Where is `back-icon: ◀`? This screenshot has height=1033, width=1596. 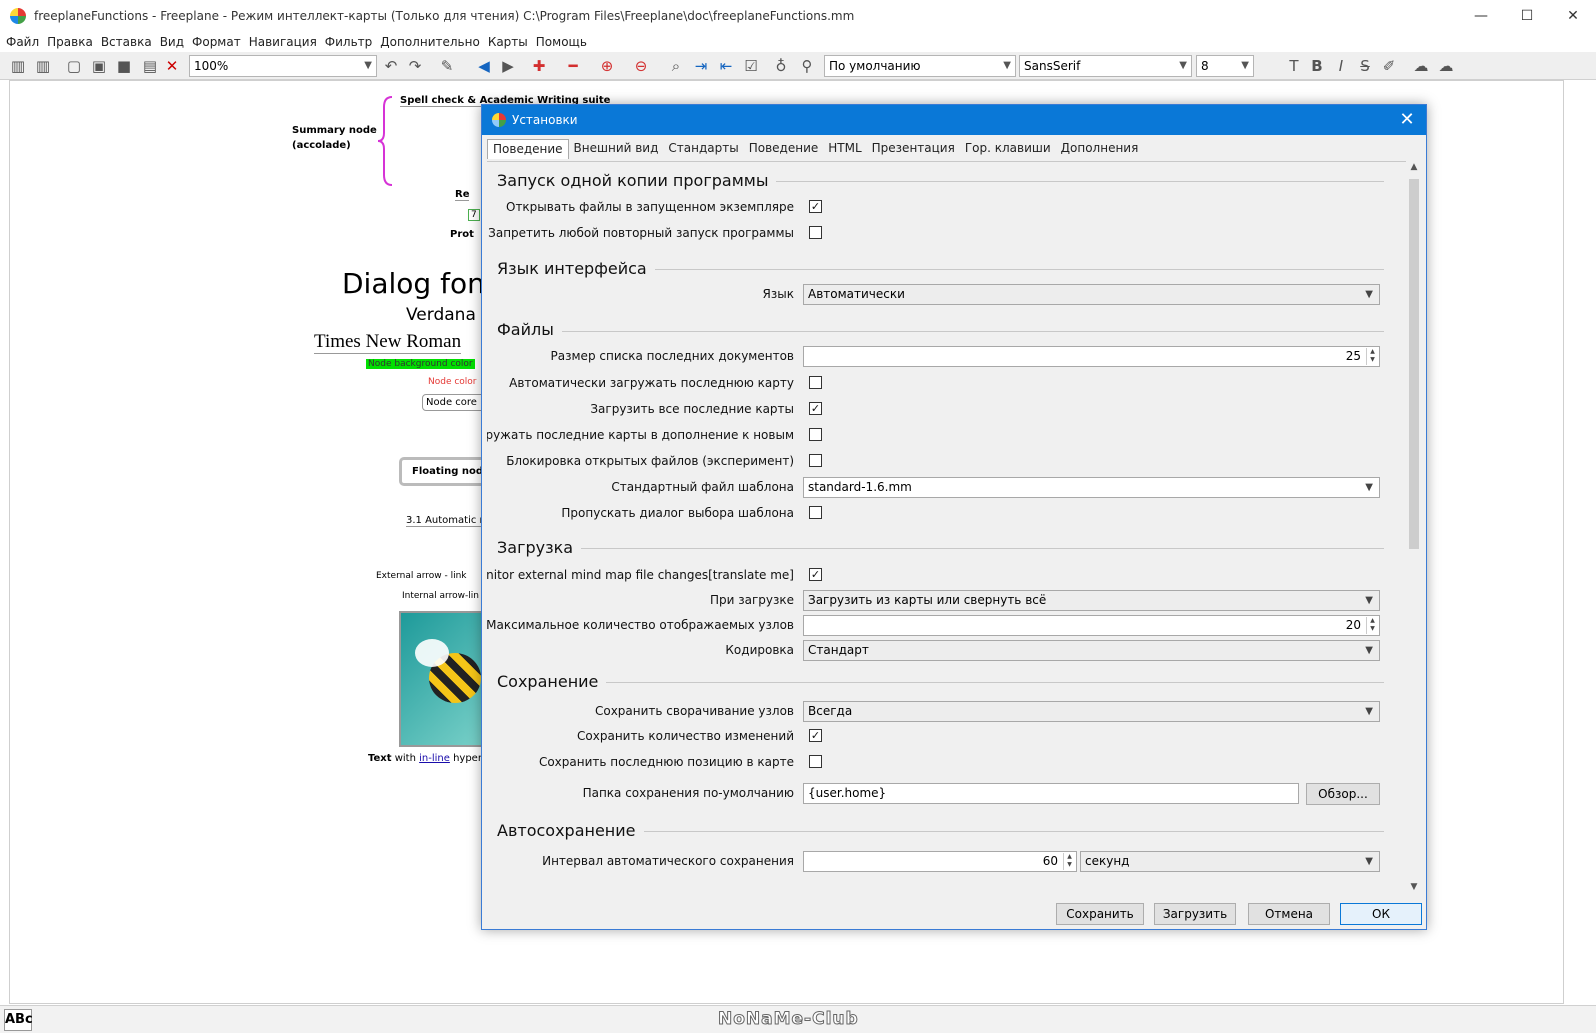
back-icon: ◀ is located at coordinates (484, 66).